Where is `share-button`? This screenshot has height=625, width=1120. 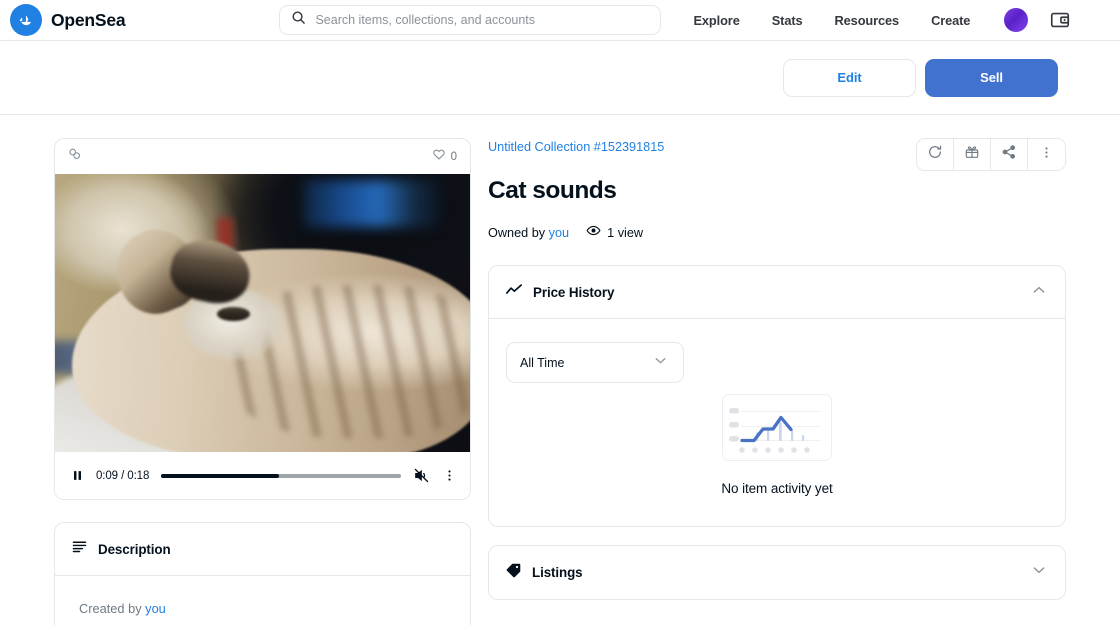
share-button is located at coordinates (1009, 154).